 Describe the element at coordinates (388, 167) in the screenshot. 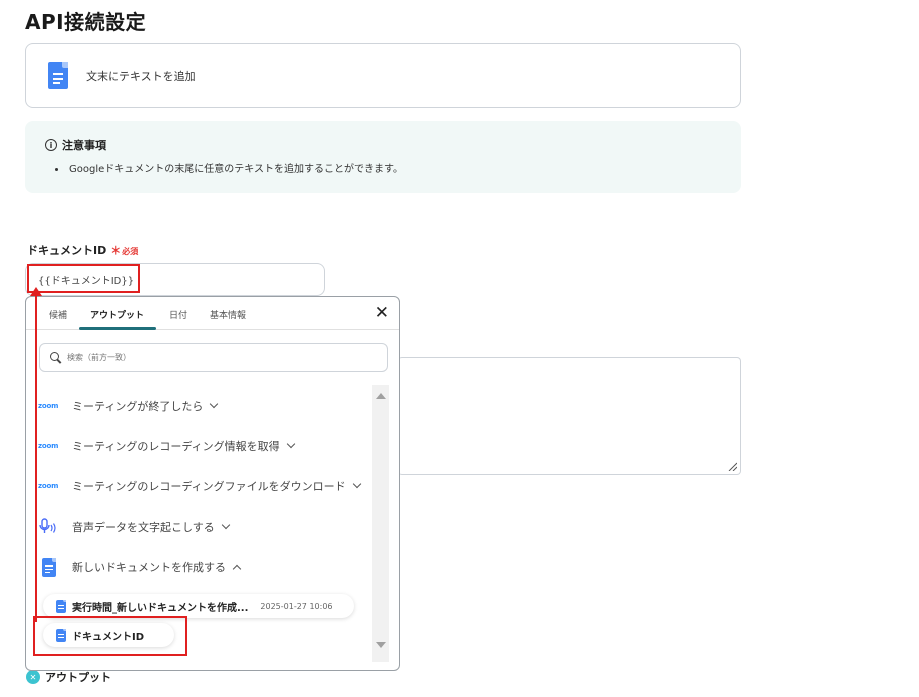

I see `notice-item: Googleドキュメントの末尾に任意のテキストを追加することができます。` at that location.